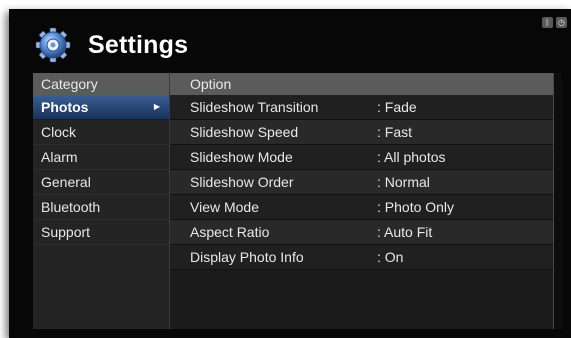 This screenshot has width=571, height=338. I want to click on status-icons: ᛒ ◷, so click(554, 22).